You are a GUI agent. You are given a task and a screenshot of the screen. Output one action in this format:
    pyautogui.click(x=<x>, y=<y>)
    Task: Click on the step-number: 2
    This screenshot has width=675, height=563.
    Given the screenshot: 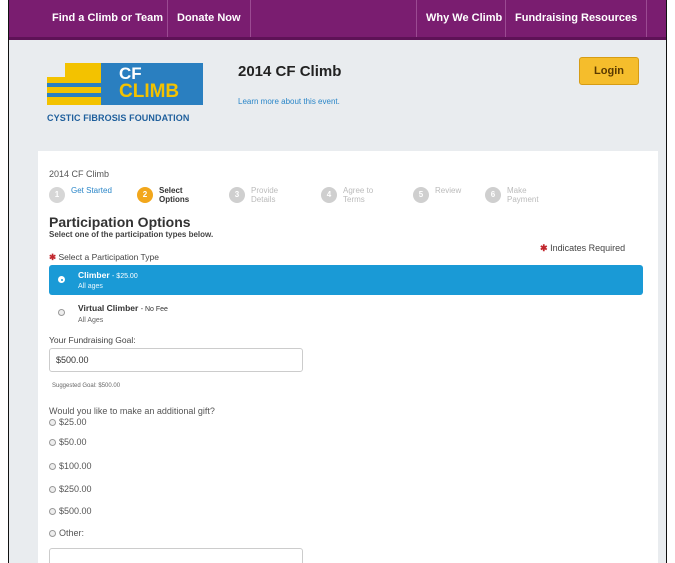 What is the action you would take?
    pyautogui.click(x=145, y=195)
    